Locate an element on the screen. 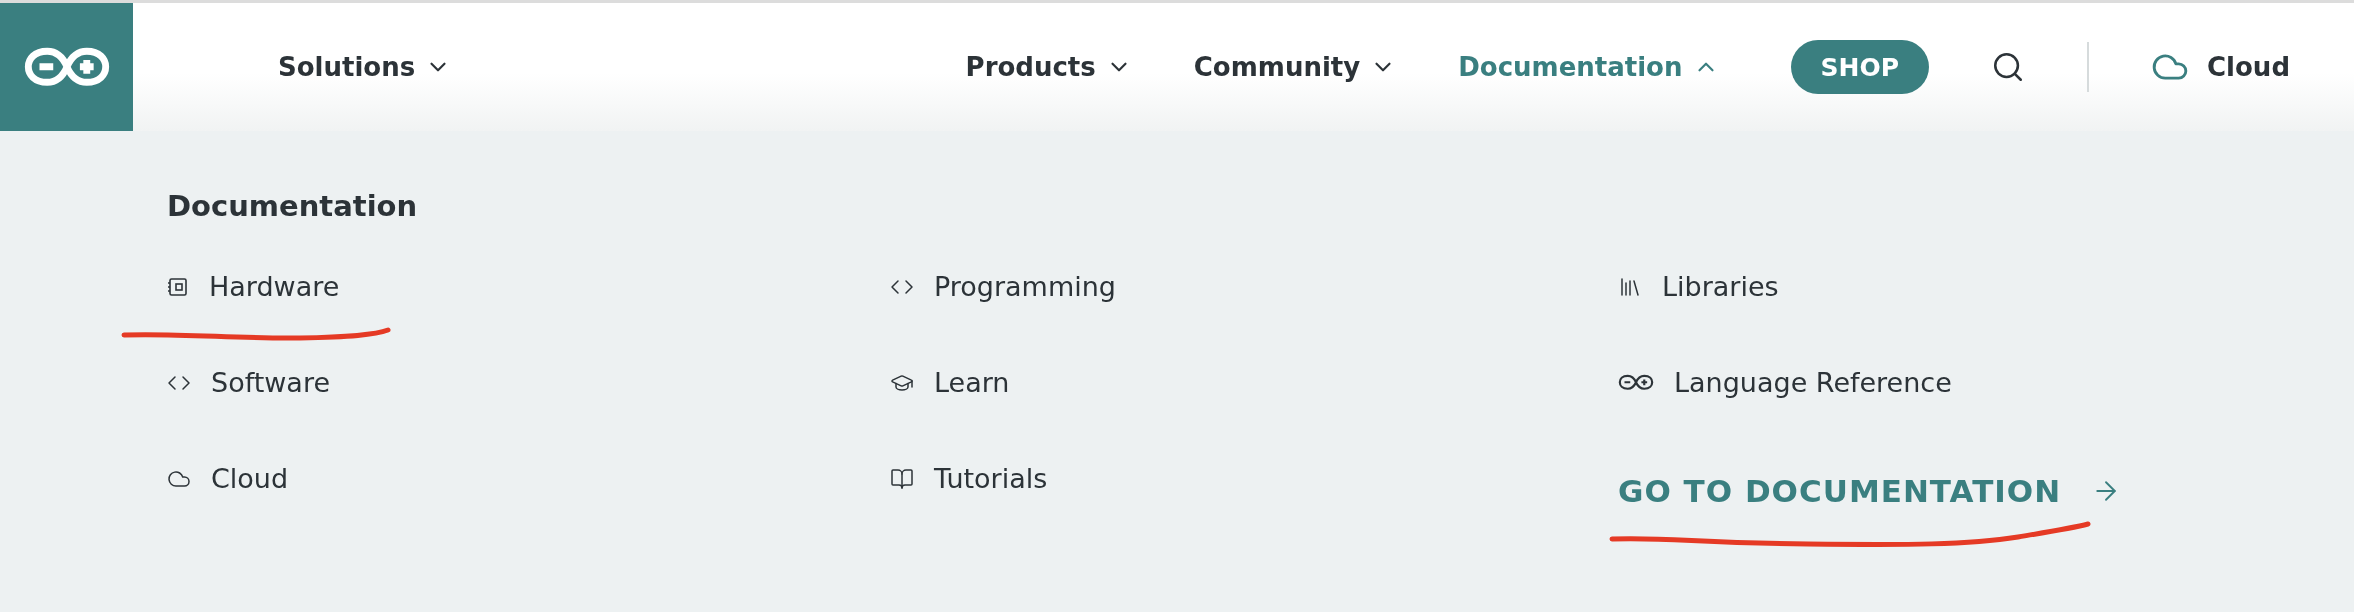 The height and width of the screenshot is (612, 2354). menu-link: Hardware is located at coordinates (528, 286).